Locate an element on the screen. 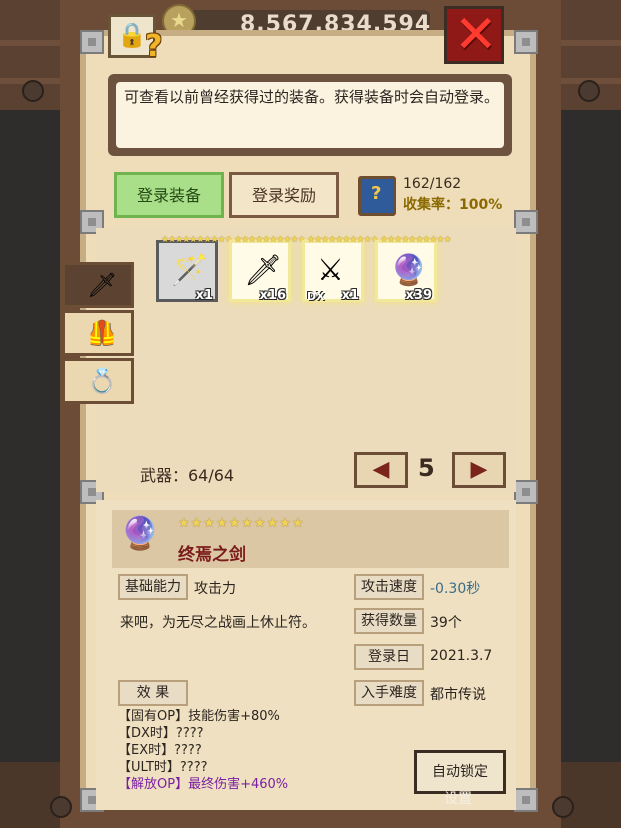 This screenshot has width=621, height=828. weapons-count: 武器：64/64 is located at coordinates (187, 475).